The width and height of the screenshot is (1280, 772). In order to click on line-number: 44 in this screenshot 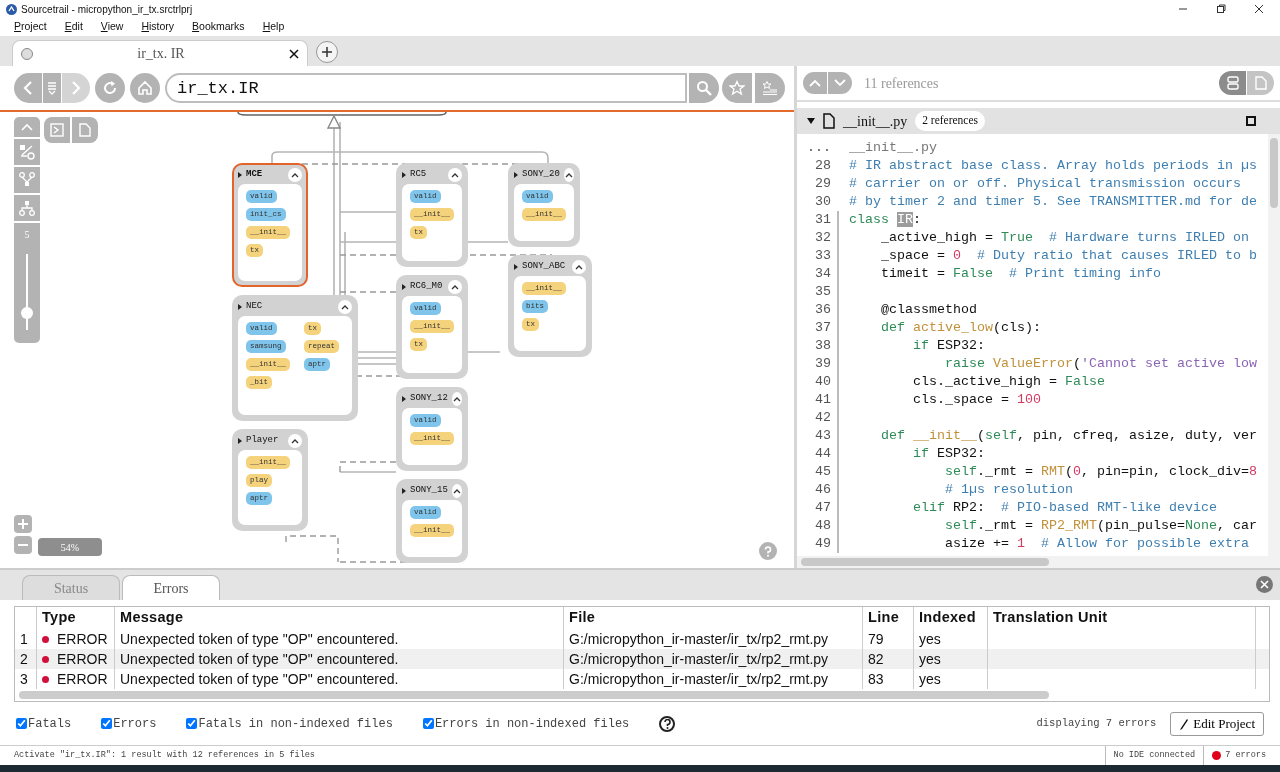, I will do `click(823, 454)`.